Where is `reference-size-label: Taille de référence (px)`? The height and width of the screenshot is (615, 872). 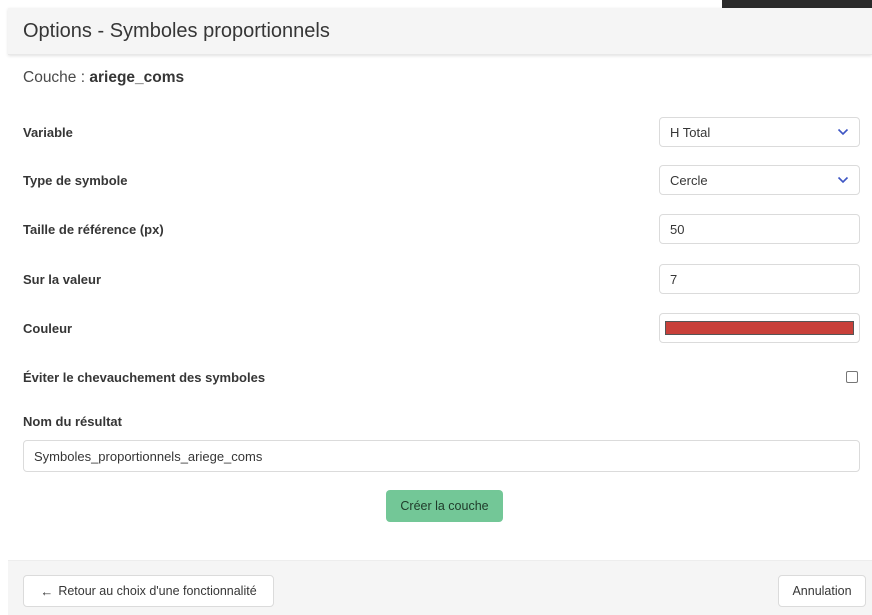 reference-size-label: Taille de référence (px) is located at coordinates (93, 229).